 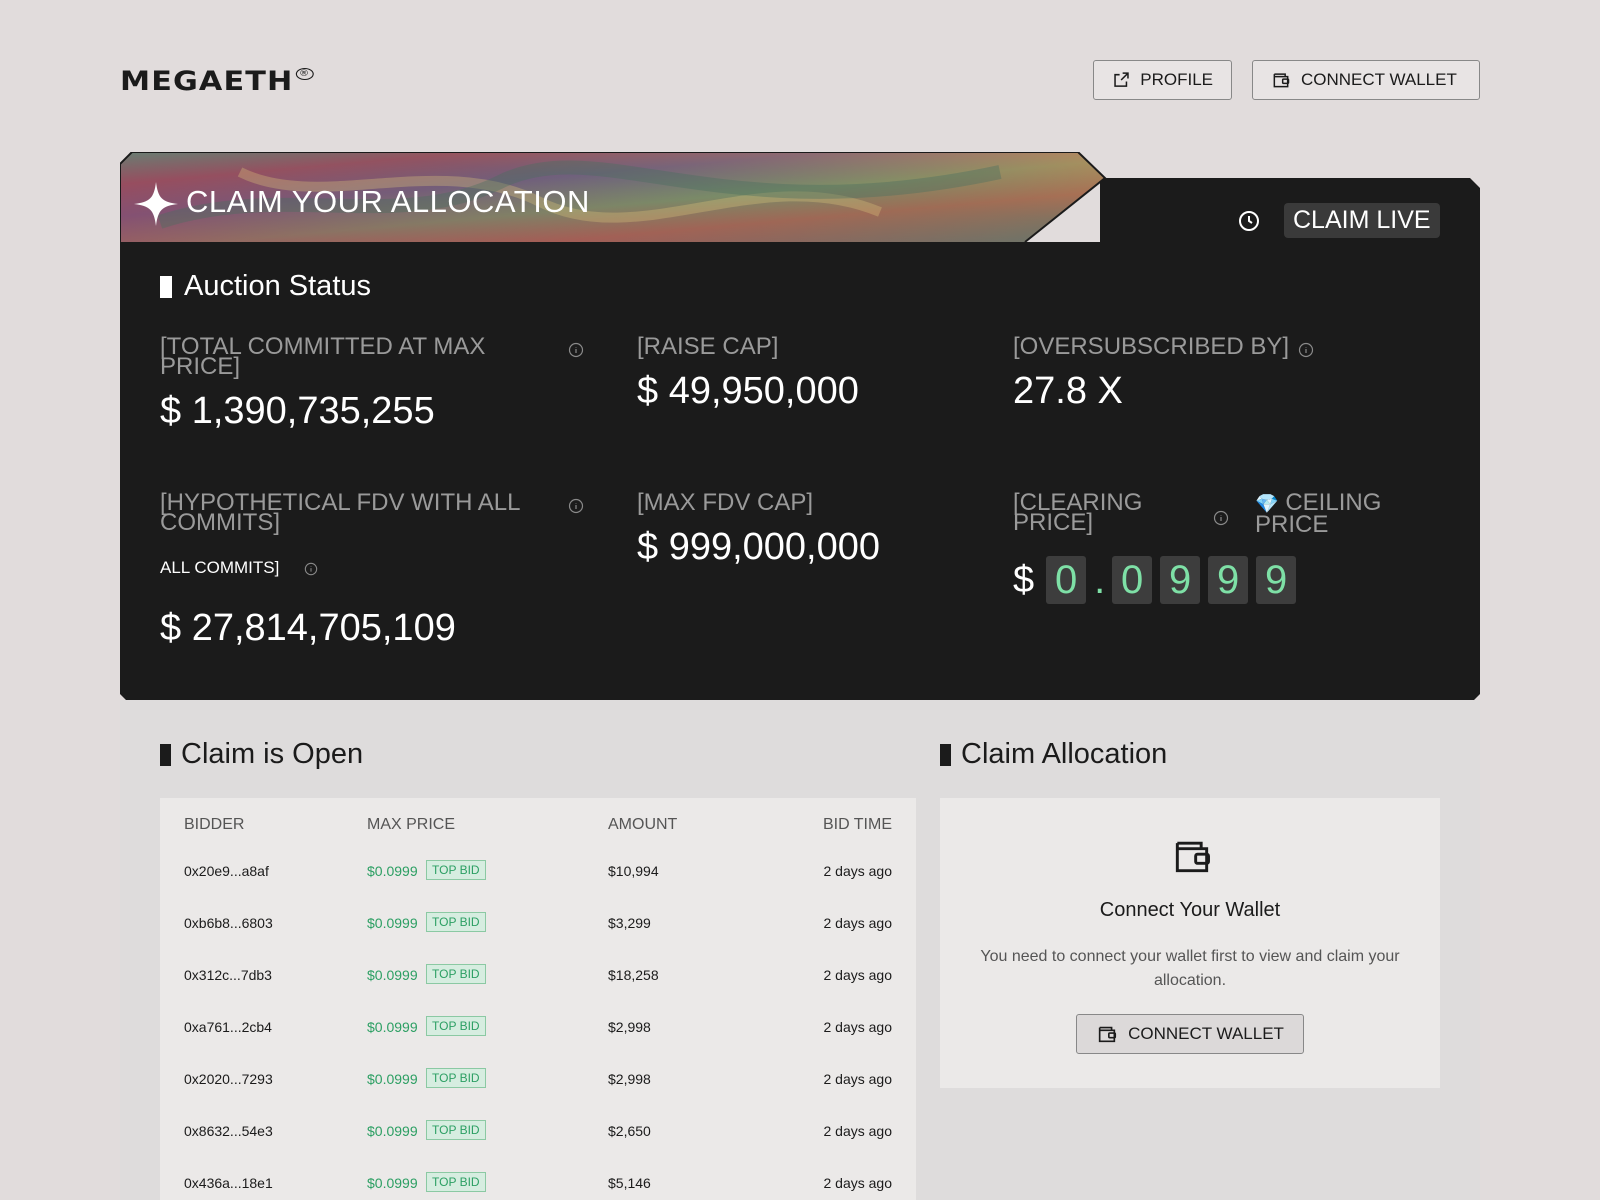 What do you see at coordinates (1066, 580) in the screenshot?
I see `price-digit: 0` at bounding box center [1066, 580].